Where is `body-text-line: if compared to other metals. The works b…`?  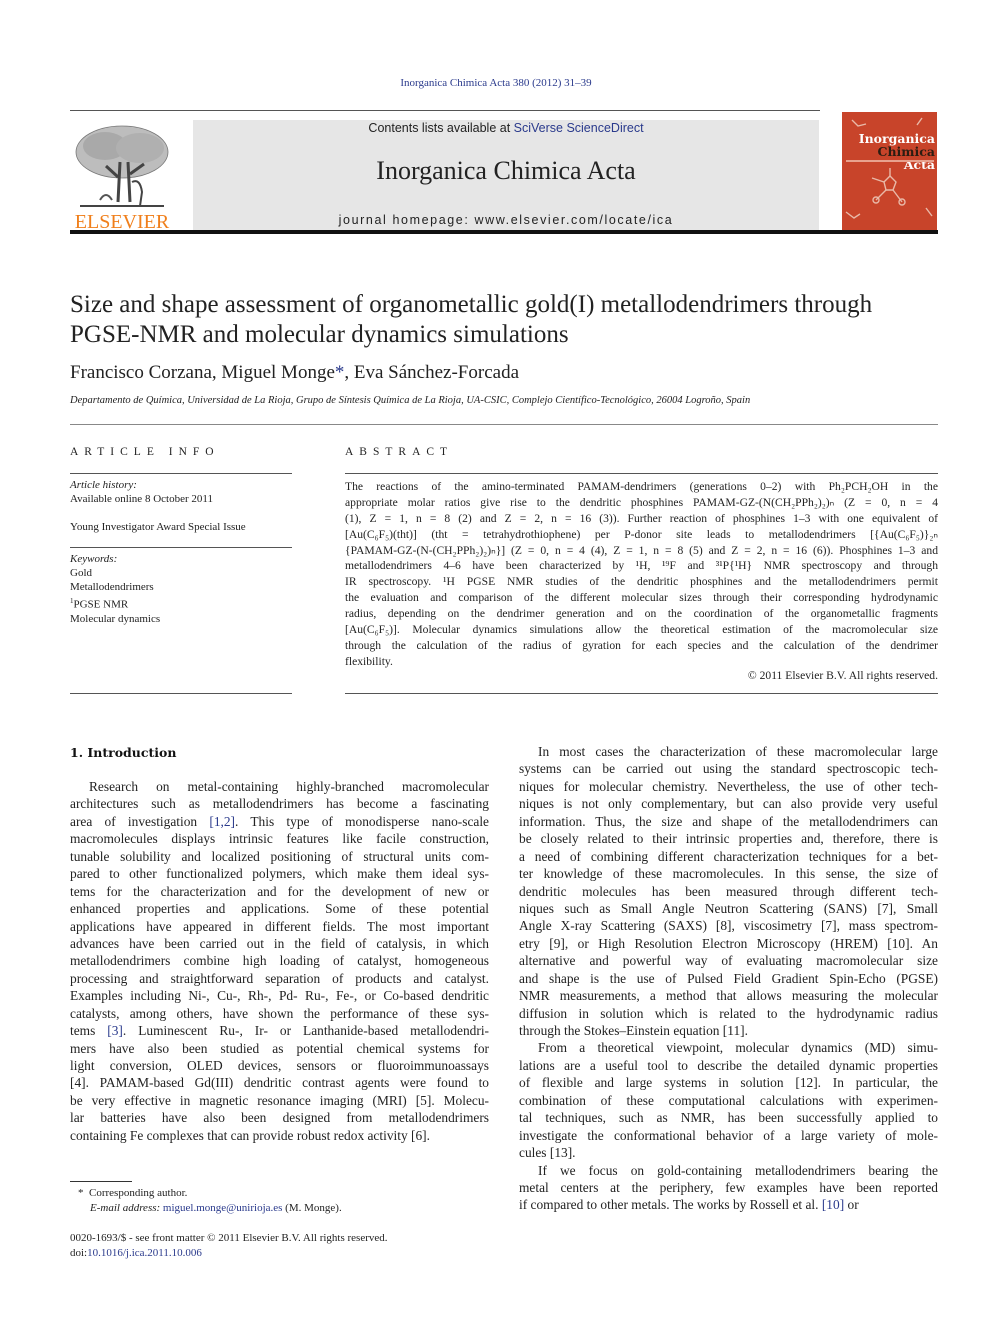
body-text-line: if compared to other metals. The works b… is located at coordinates (689, 1205).